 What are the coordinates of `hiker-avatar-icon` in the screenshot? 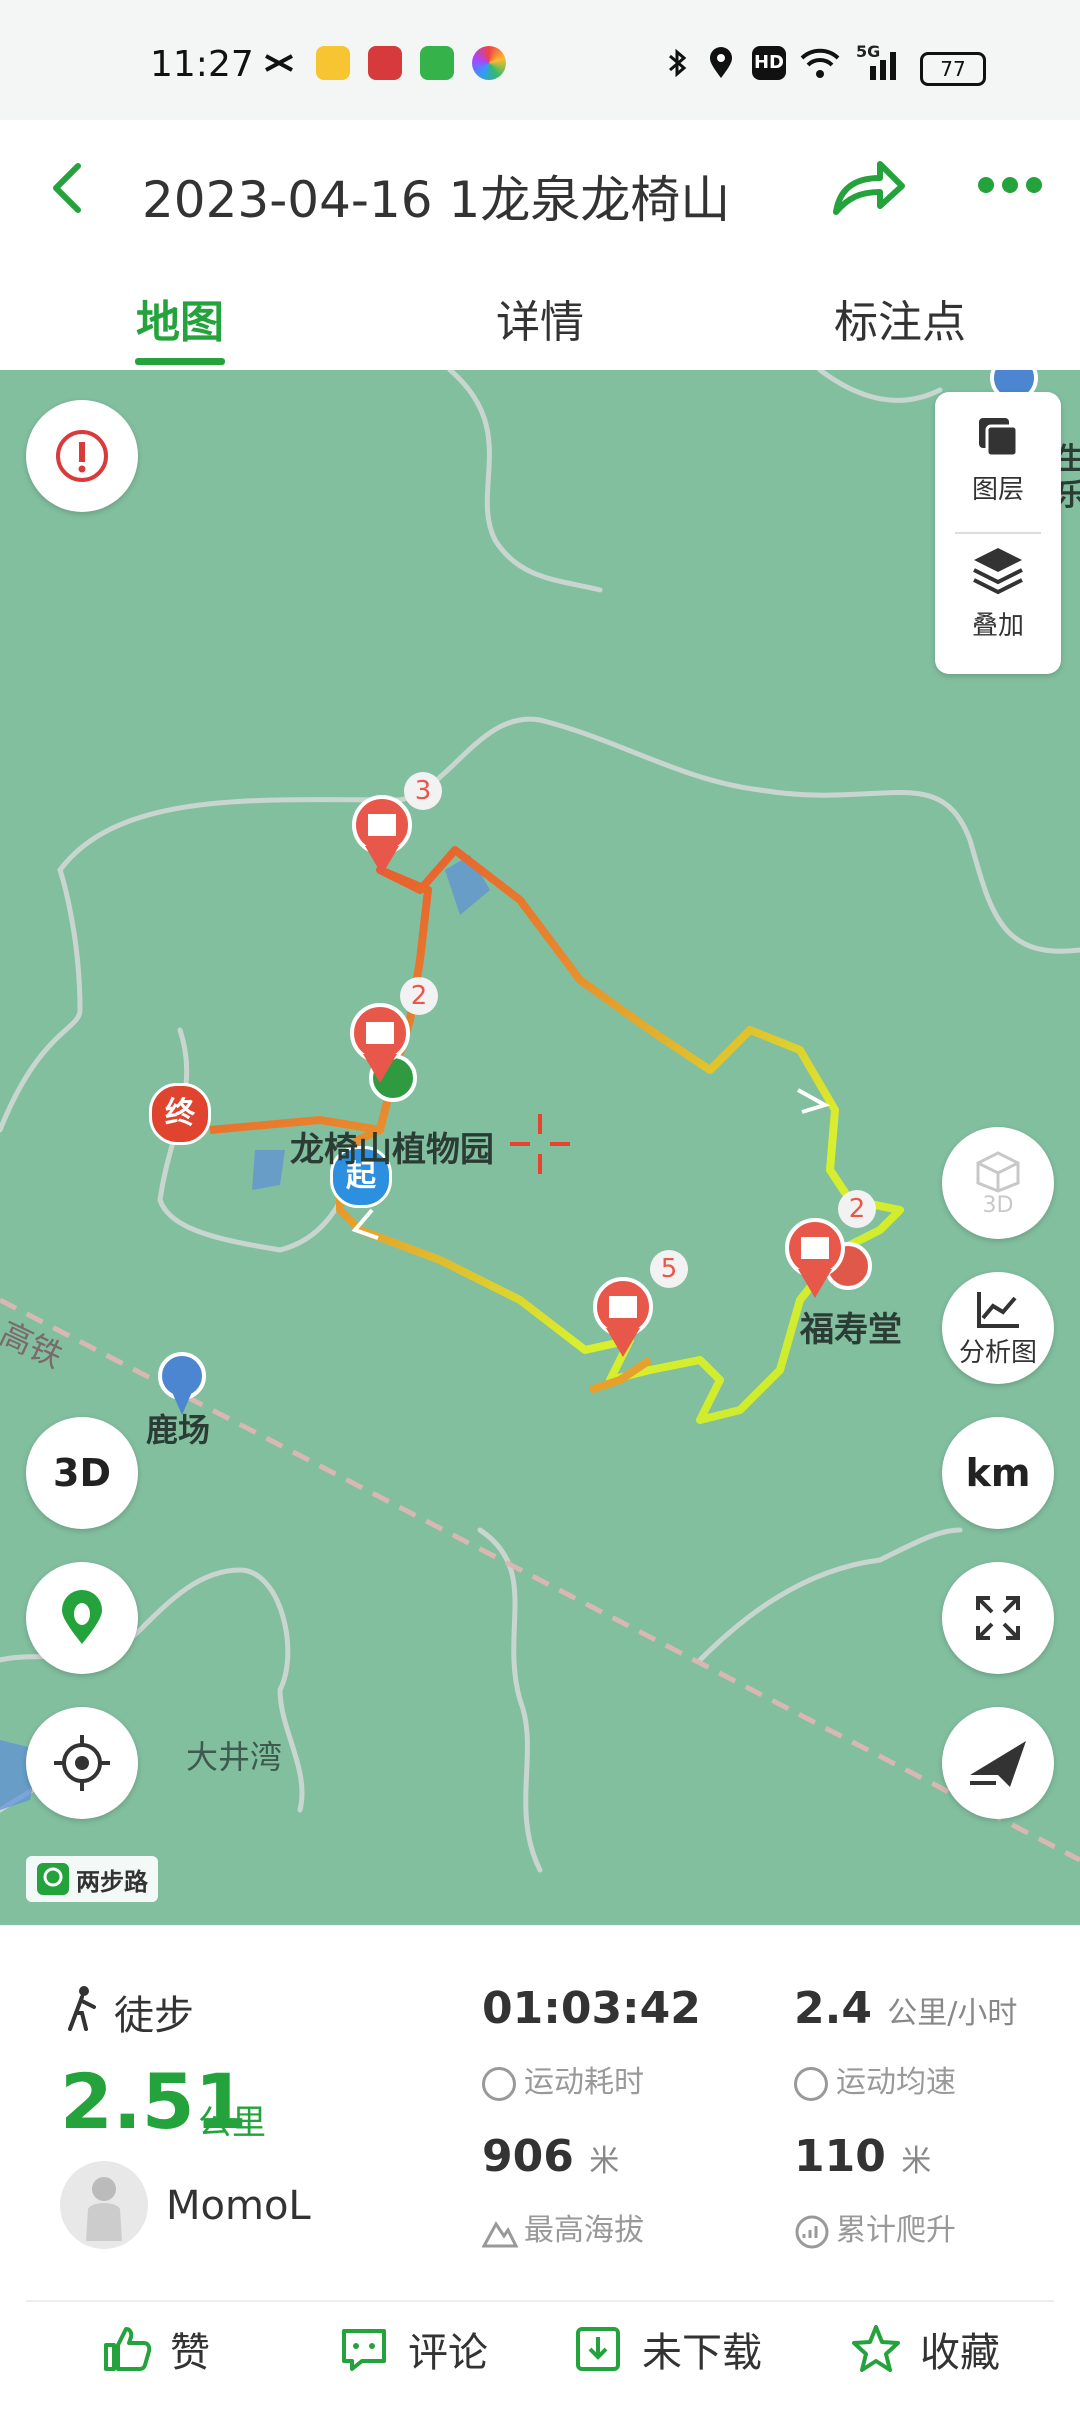 It's located at (104, 2209).